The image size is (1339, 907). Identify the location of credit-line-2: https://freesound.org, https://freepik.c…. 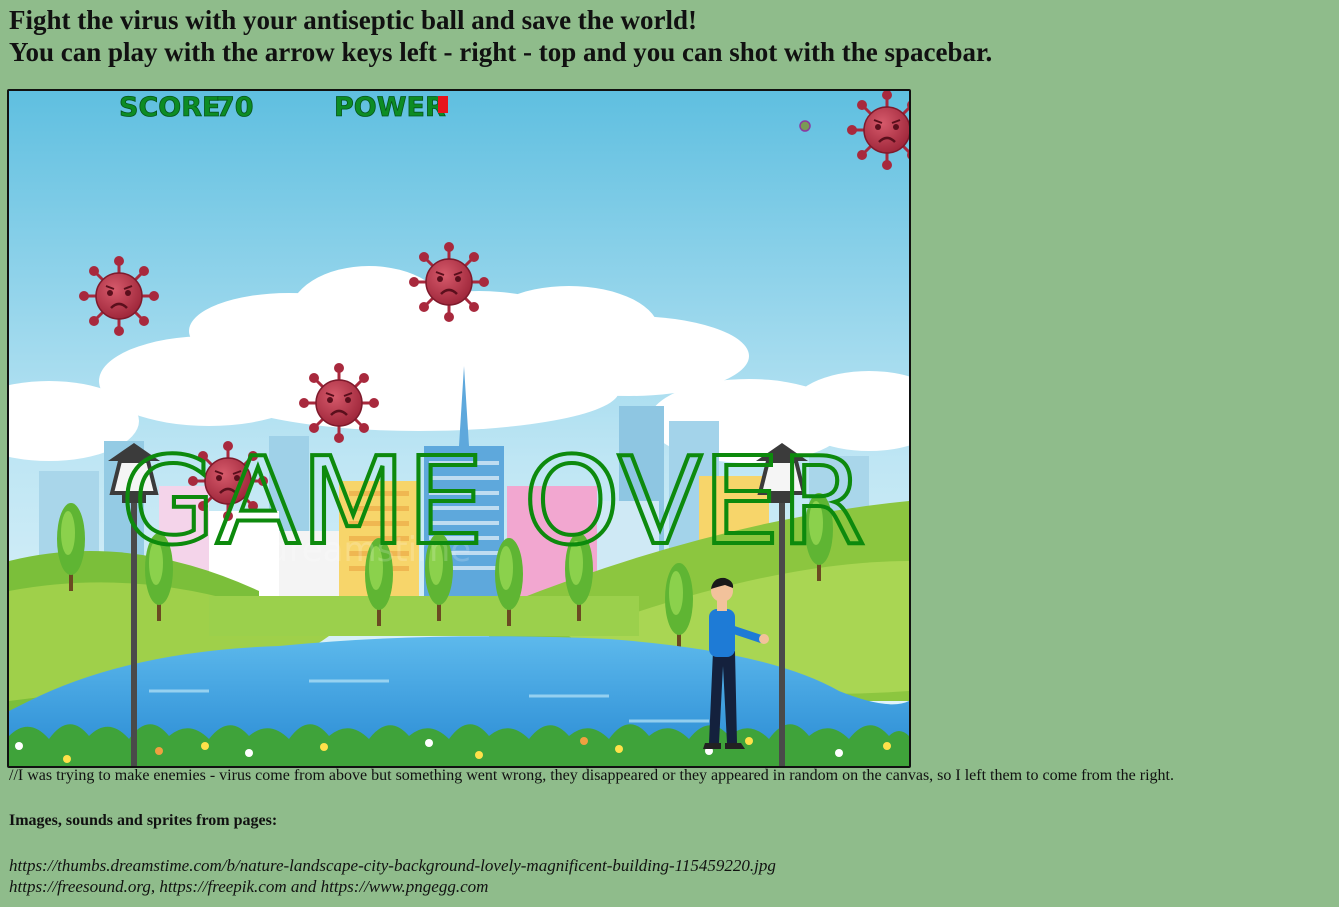
(249, 886).